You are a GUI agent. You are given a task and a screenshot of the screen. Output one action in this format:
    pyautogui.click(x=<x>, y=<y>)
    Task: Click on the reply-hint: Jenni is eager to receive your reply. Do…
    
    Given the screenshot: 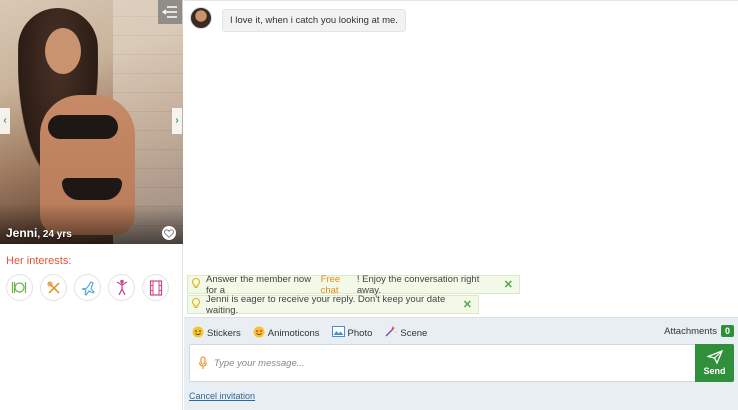 What is the action you would take?
    pyautogui.click(x=333, y=304)
    